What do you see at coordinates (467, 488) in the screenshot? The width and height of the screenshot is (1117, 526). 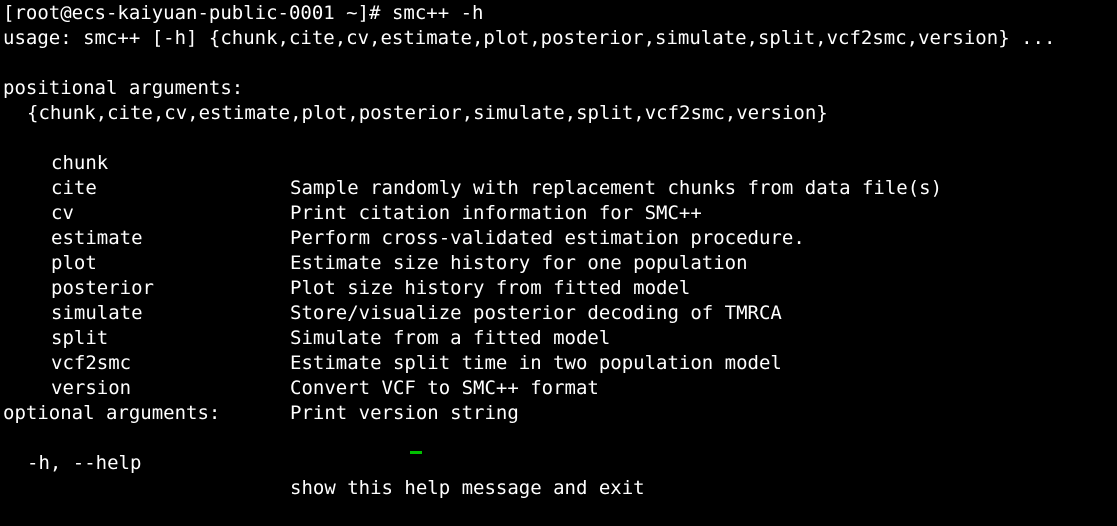 I see `option-desc: show this help message and exit` at bounding box center [467, 488].